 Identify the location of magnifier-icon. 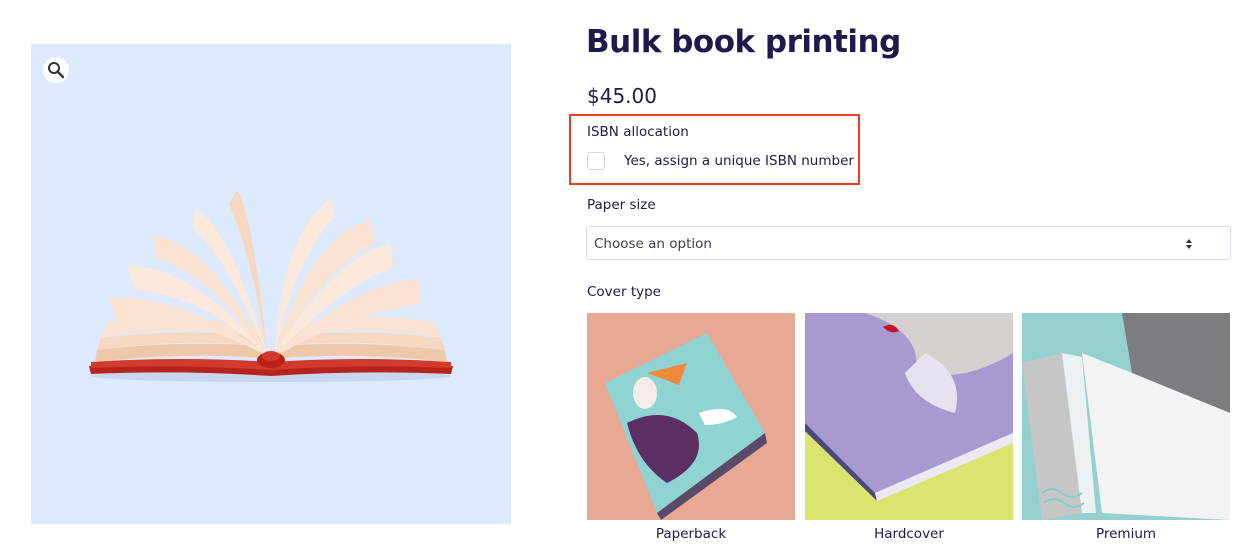
(56, 70).